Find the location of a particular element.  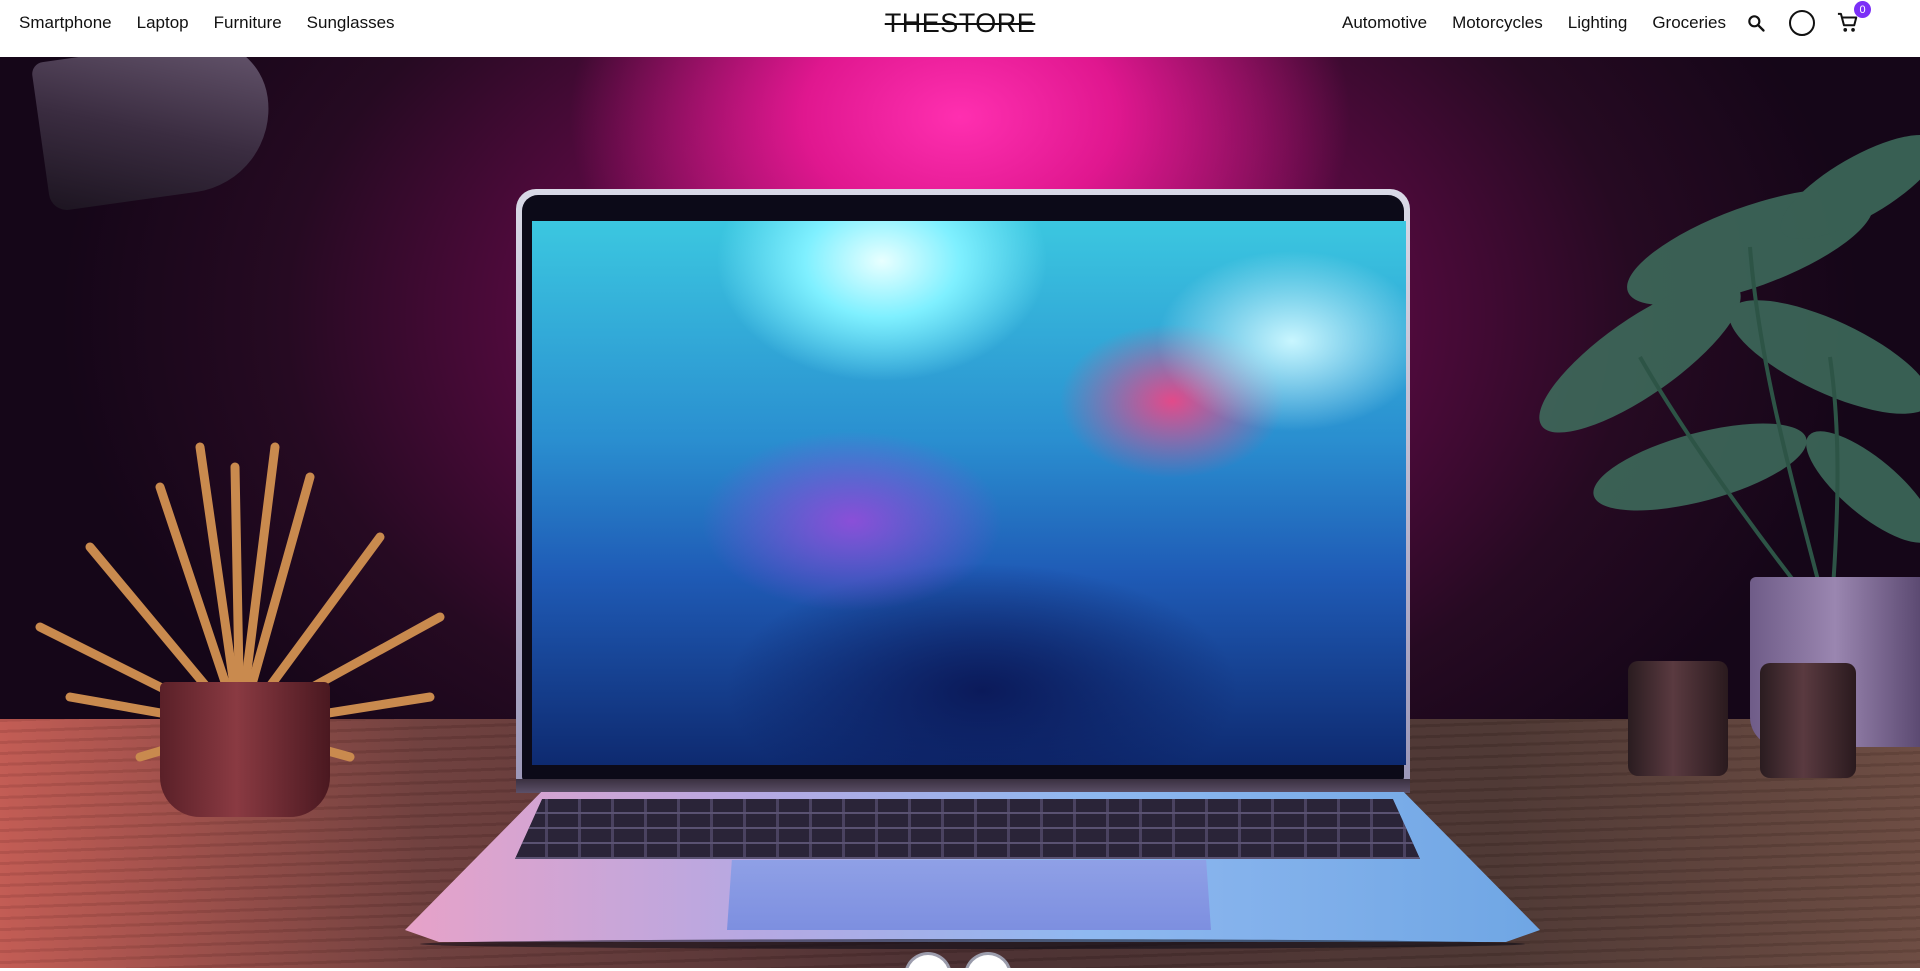

arrow-right-icon is located at coordinates (988, 966).